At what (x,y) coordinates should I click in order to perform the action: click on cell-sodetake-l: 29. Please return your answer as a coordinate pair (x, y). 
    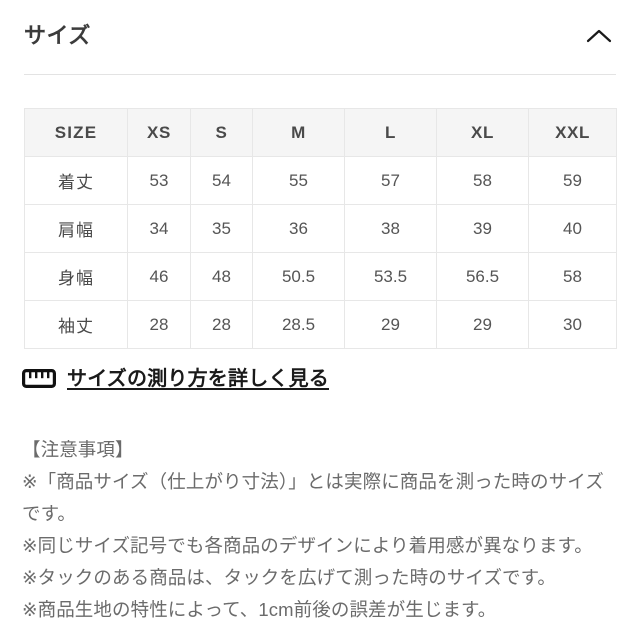
    Looking at the image, I should click on (390, 324).